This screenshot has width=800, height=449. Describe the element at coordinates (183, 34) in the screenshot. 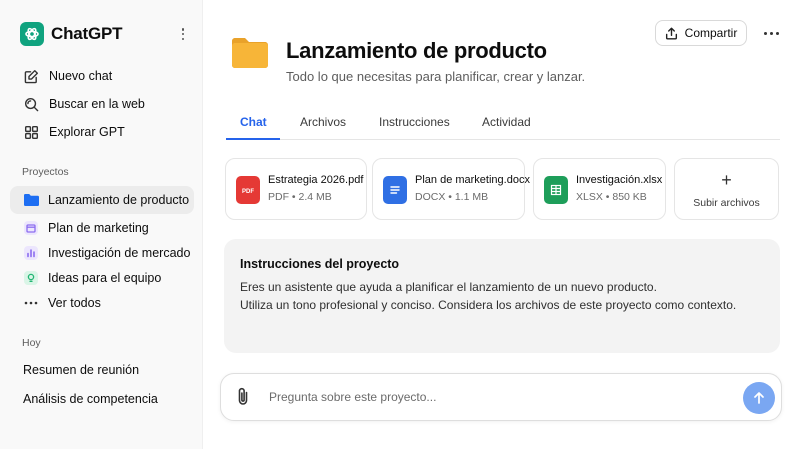

I see `sidebar-options-icon` at that location.